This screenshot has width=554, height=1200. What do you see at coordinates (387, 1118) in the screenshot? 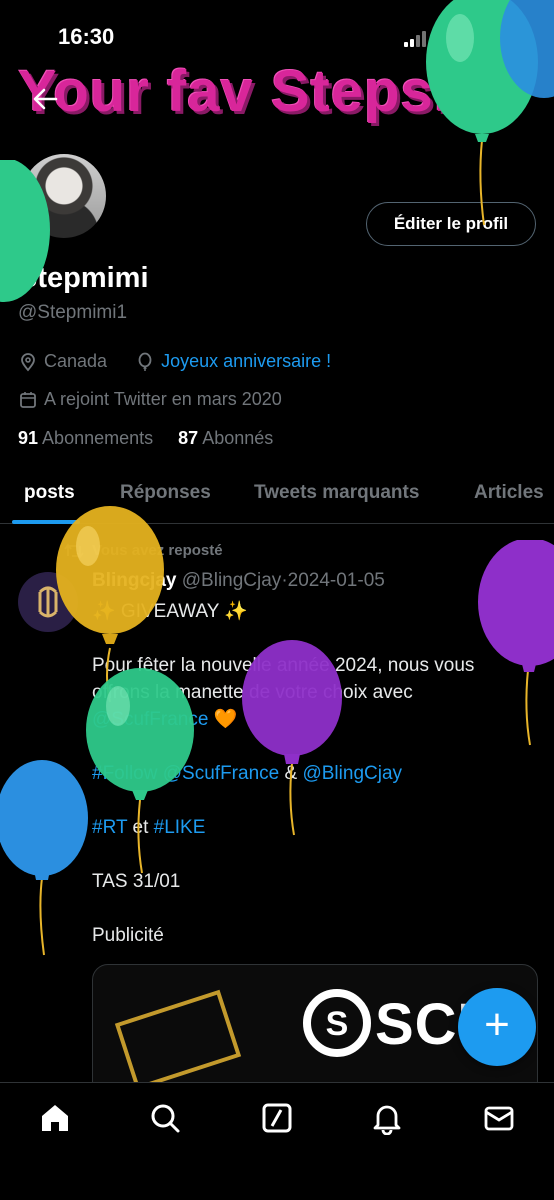
I see `bell-icon` at bounding box center [387, 1118].